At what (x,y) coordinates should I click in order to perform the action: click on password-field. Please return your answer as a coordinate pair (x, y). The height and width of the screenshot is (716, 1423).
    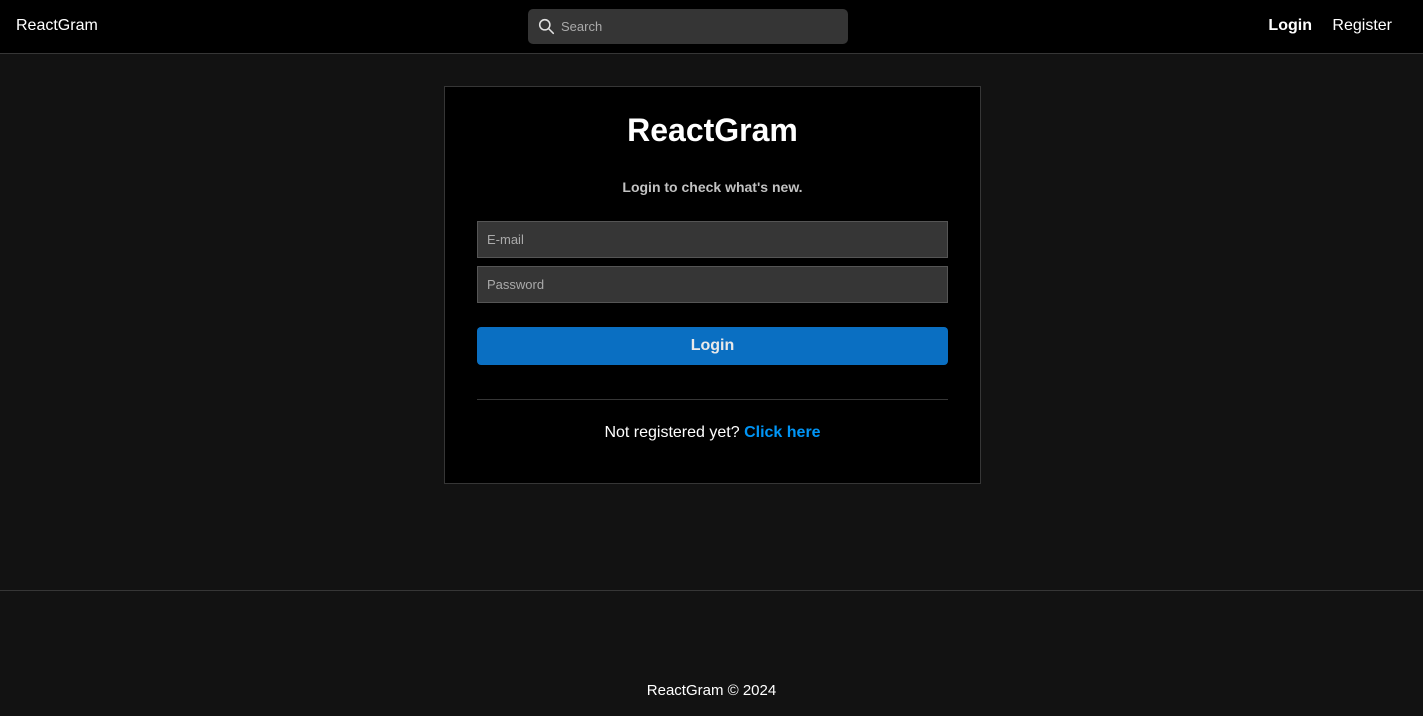
    Looking at the image, I should click on (712, 284).